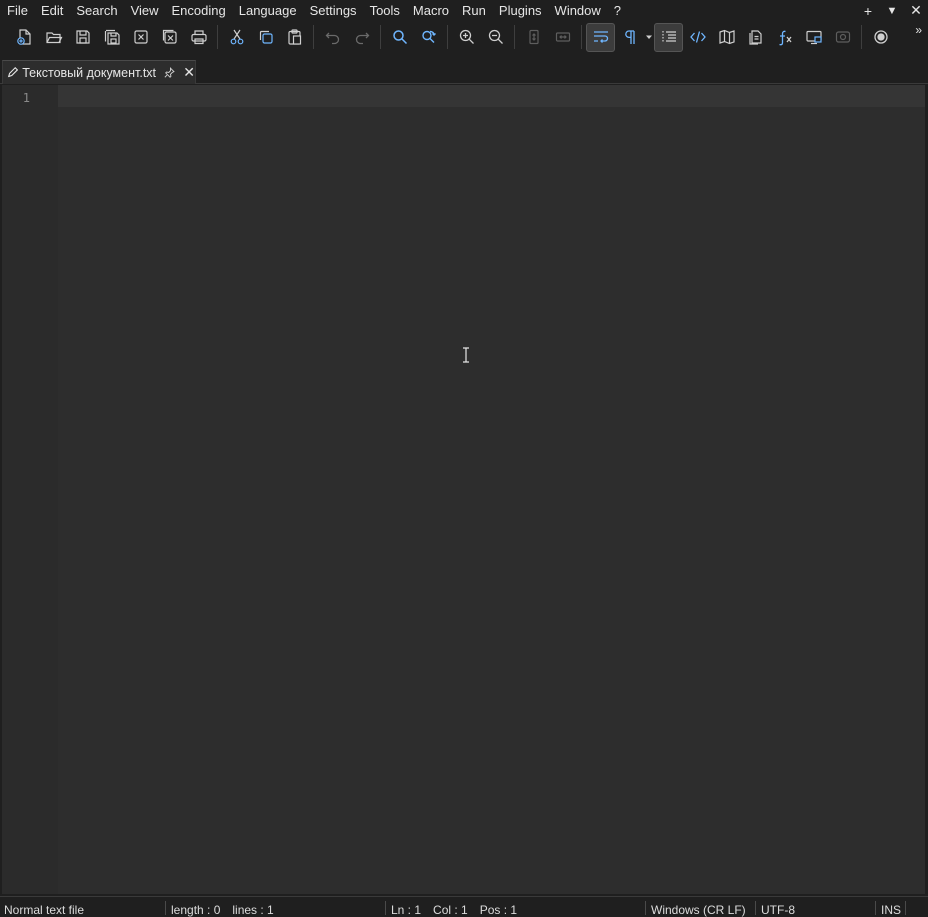 The height and width of the screenshot is (917, 928). Describe the element at coordinates (577, 10) in the screenshot. I see `menu-window: Window` at that location.